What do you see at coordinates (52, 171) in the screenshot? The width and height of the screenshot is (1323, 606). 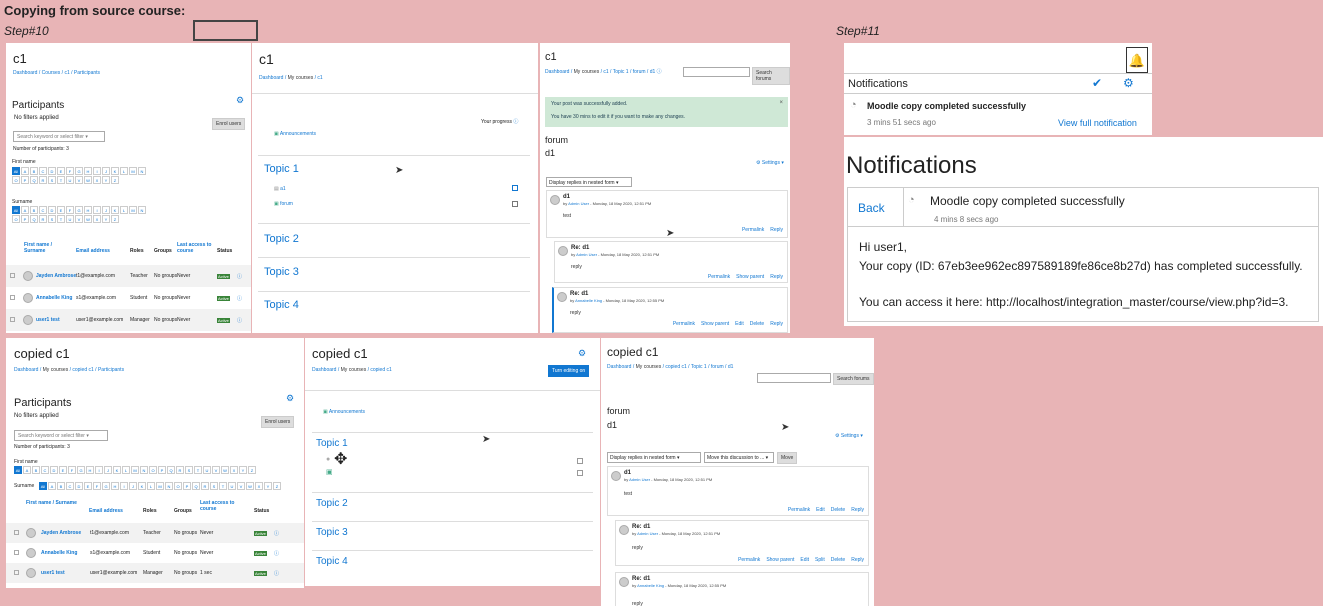 I see `first-name-letter-d: D` at bounding box center [52, 171].